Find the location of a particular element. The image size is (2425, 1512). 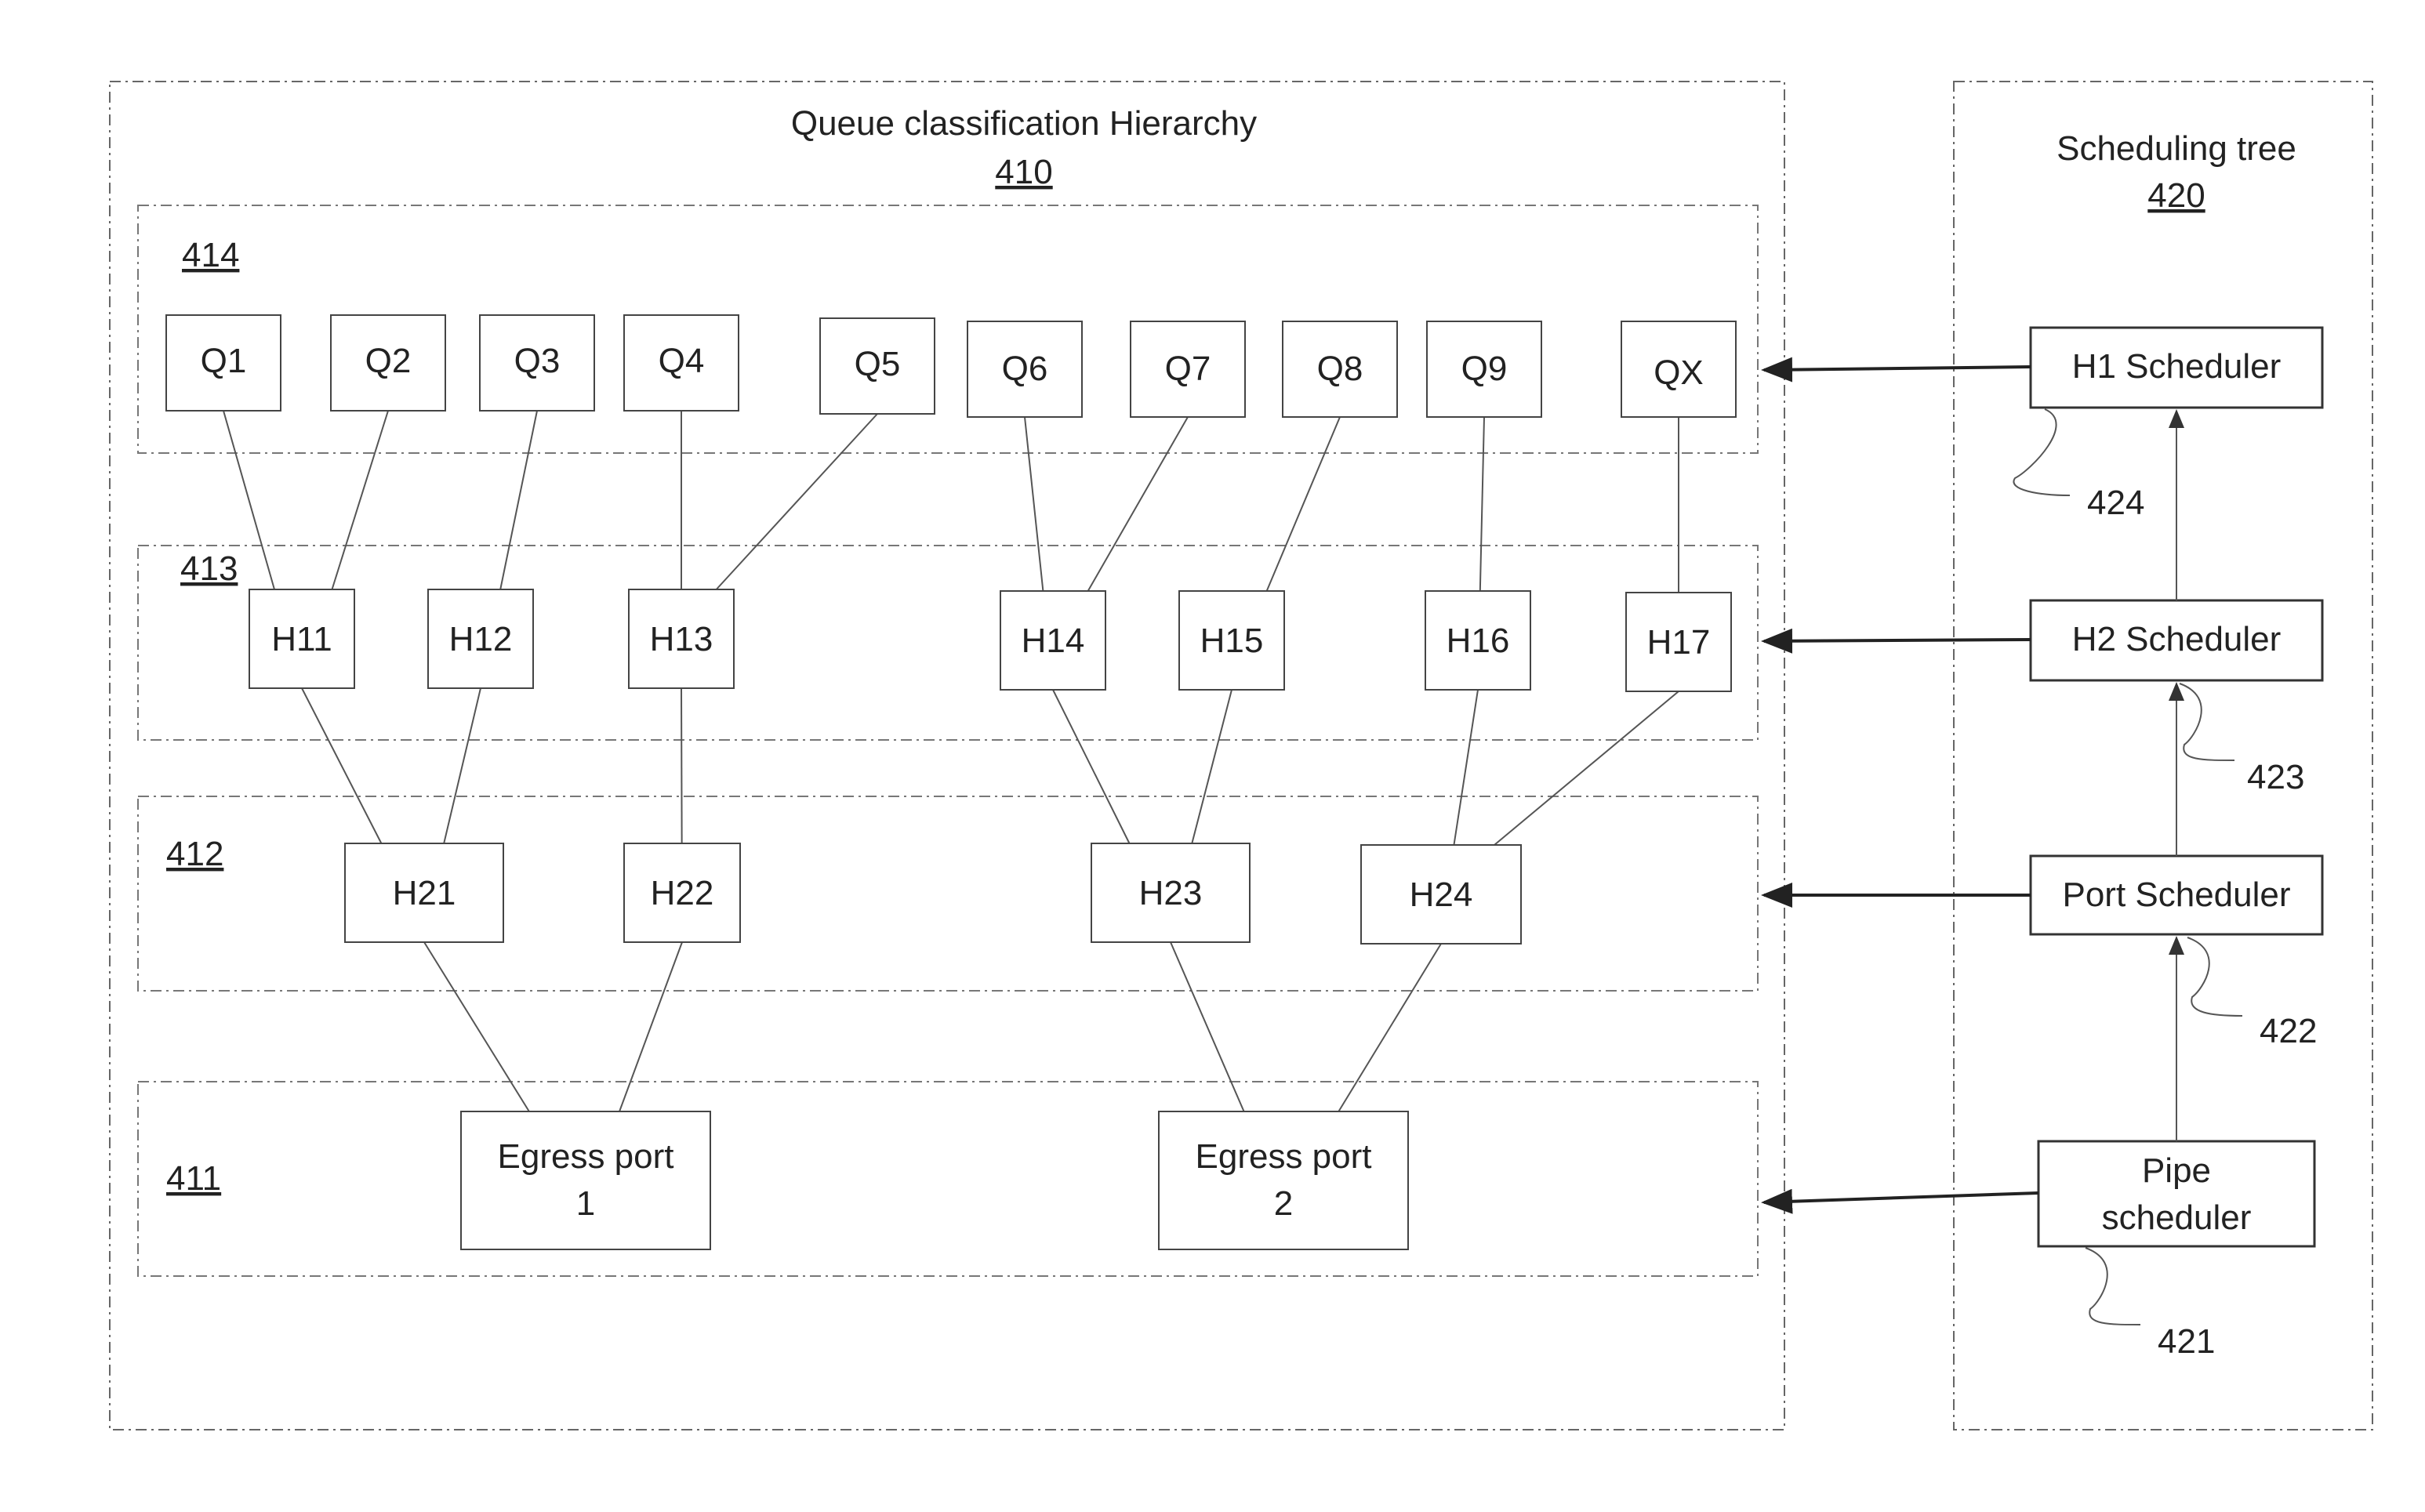

queue-node: Q6 is located at coordinates (1025, 369).